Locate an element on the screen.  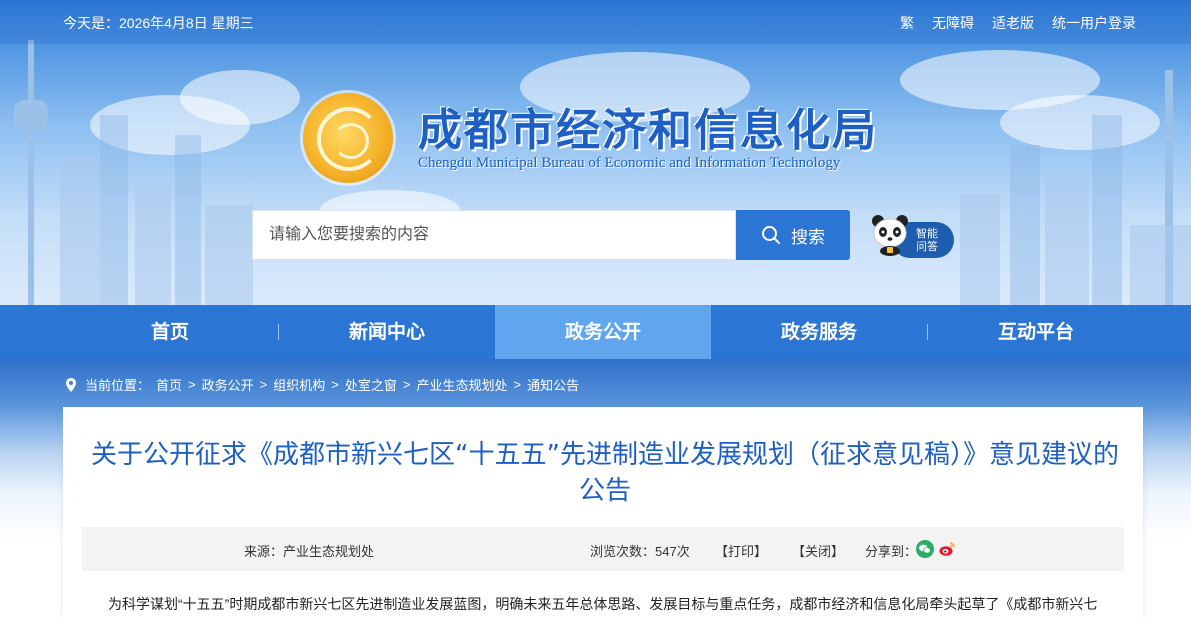
search-icon is located at coordinates (771, 235).